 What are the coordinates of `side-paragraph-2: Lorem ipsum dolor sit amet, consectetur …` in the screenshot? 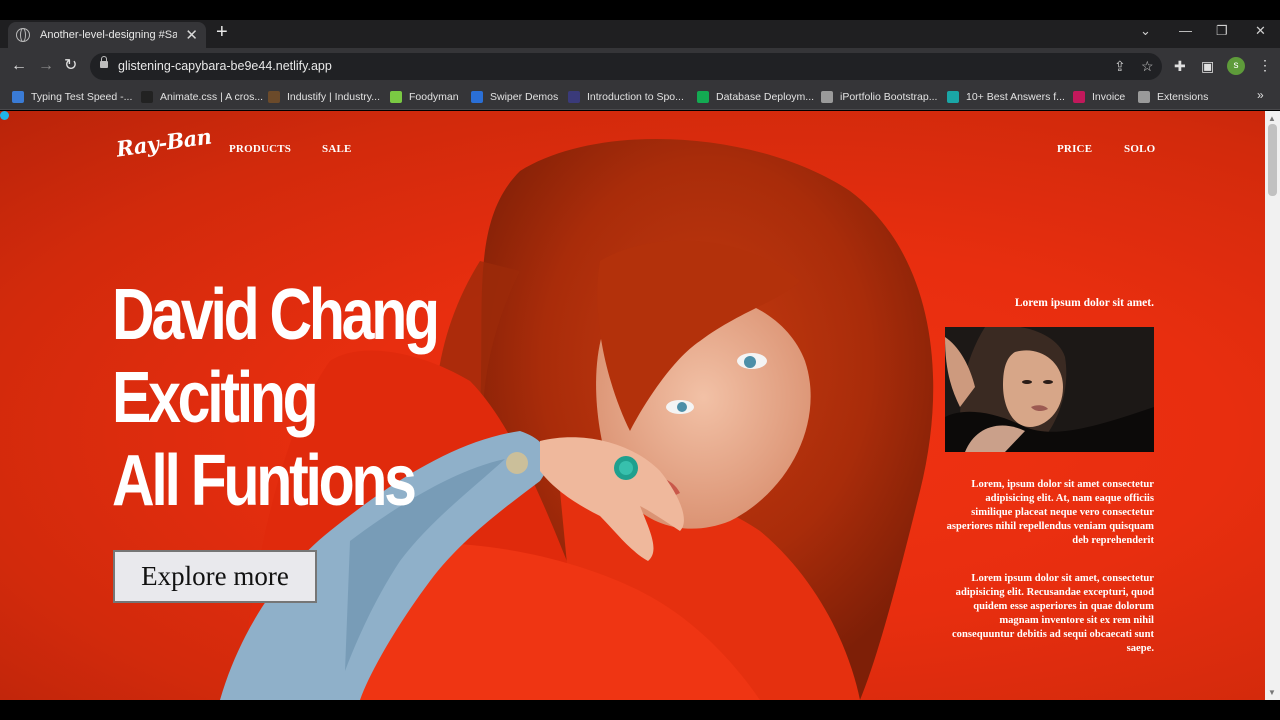 It's located at (1052, 613).